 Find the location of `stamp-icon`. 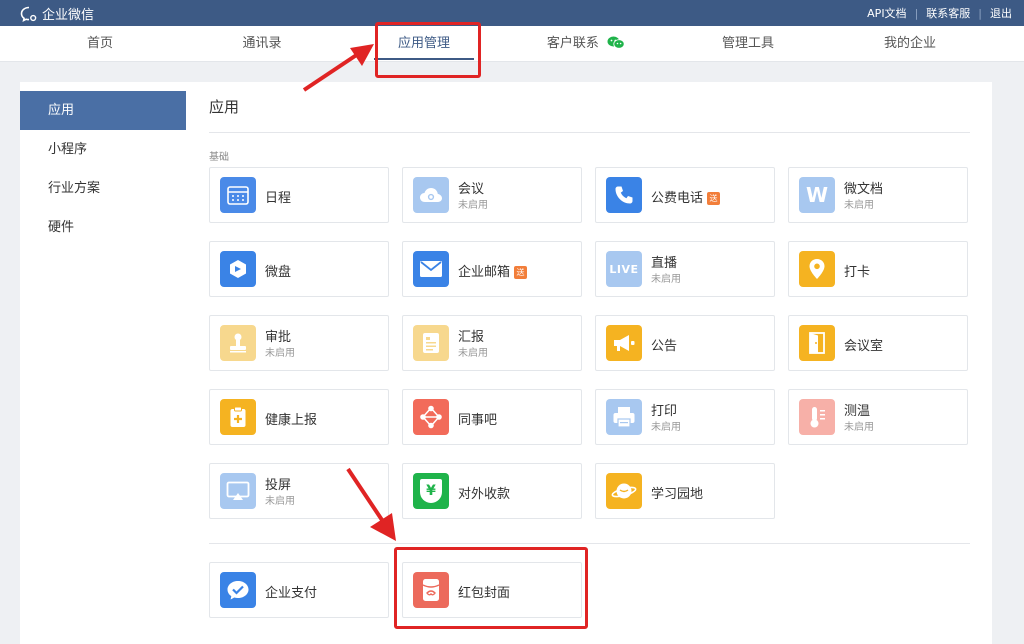

stamp-icon is located at coordinates (238, 343).